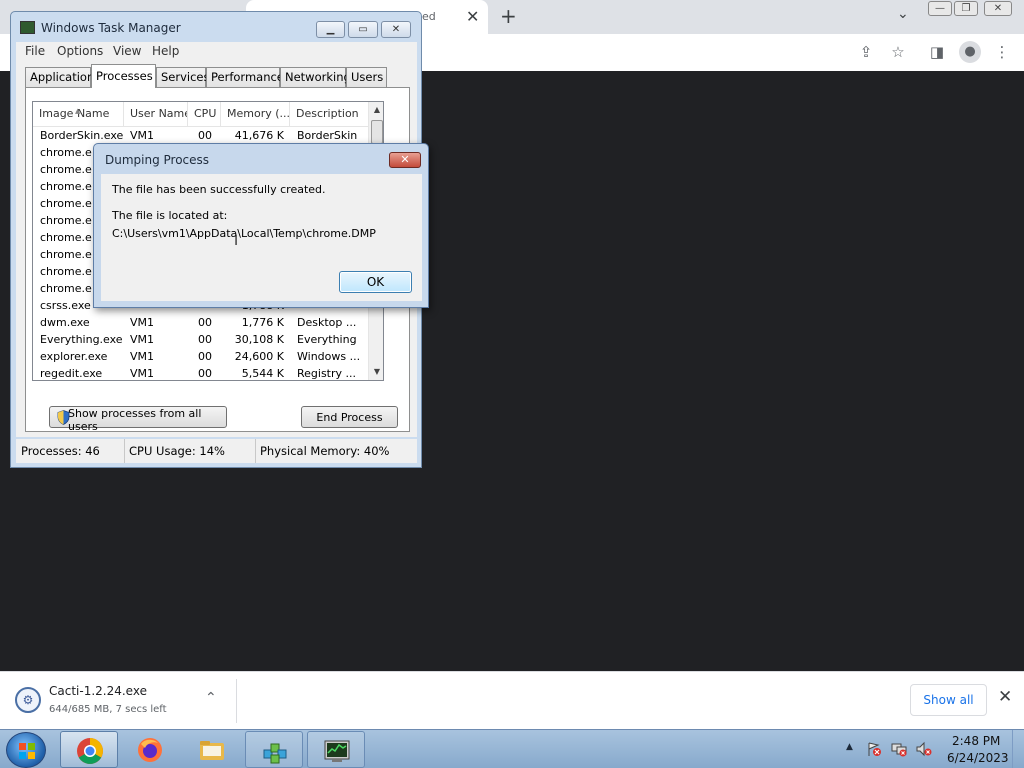 This screenshot has width=1024, height=768. I want to click on menu-help: Help, so click(165, 51).